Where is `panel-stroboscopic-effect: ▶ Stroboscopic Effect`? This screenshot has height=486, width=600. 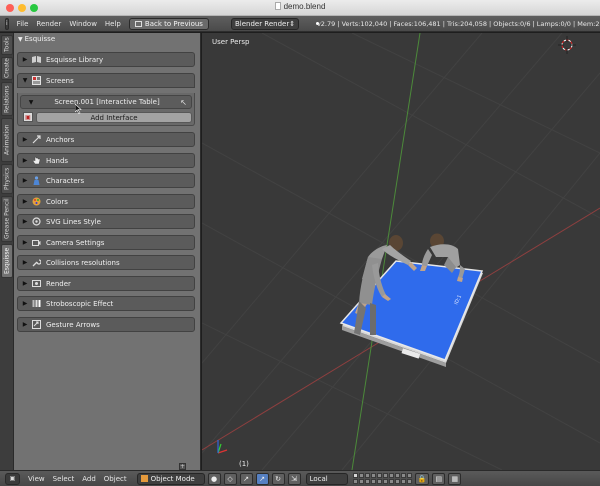 panel-stroboscopic-effect: ▶ Stroboscopic Effect is located at coordinates (106, 303).